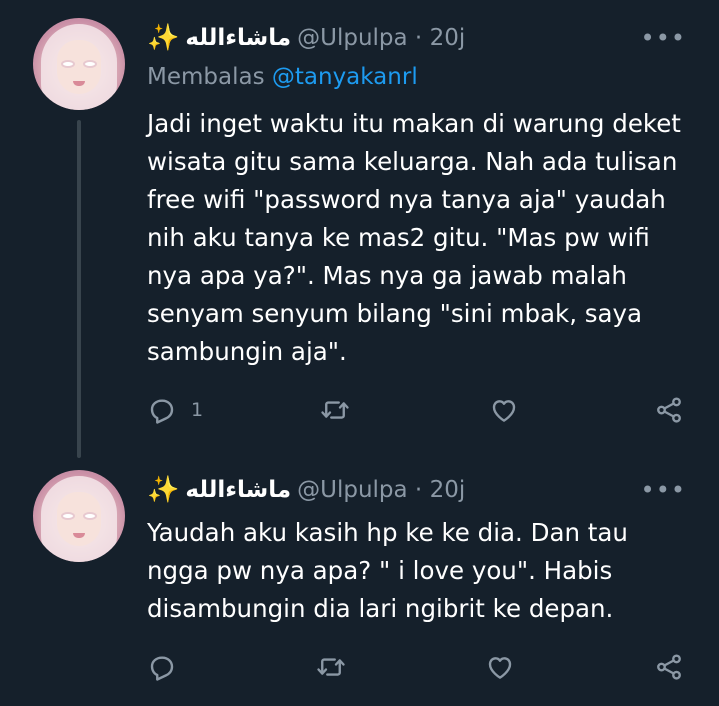 The image size is (719, 706). Describe the element at coordinates (247, 351) in the screenshot. I see `tweet-text-line: sambungin aja".` at that location.